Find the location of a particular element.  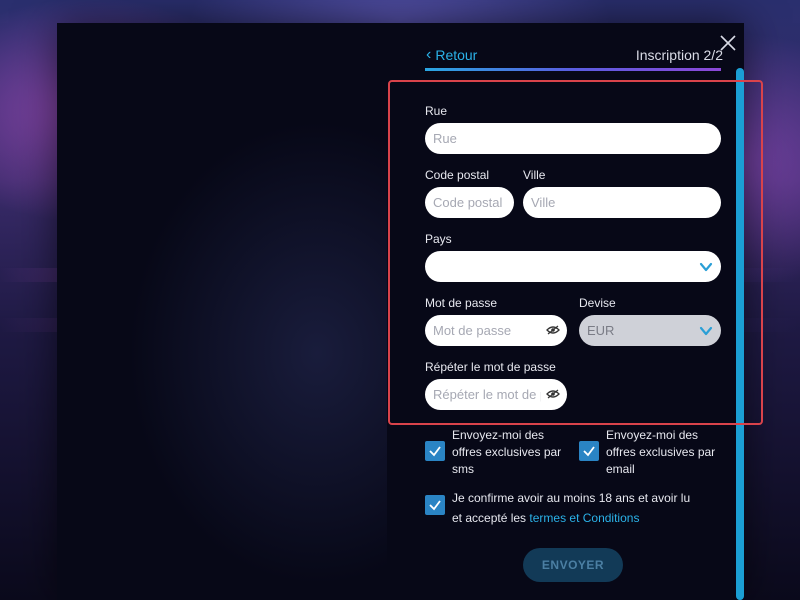

close-icon is located at coordinates (728, 43).